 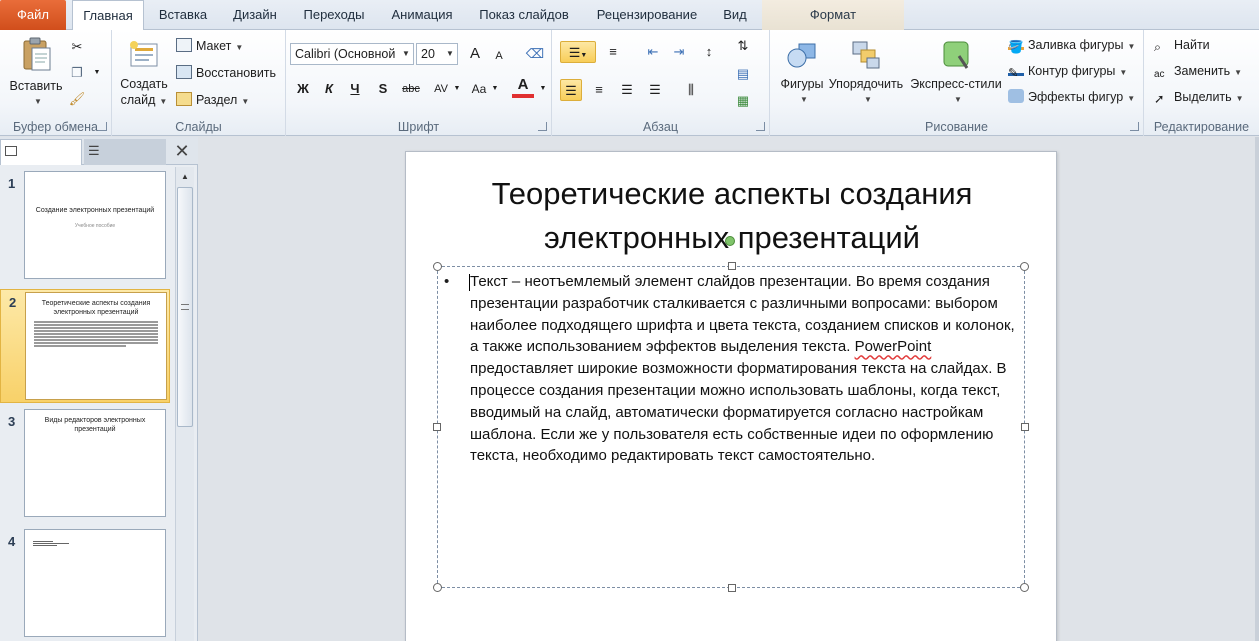 What do you see at coordinates (102, 126) in the screenshot?
I see `clipboard-launcher-icon` at bounding box center [102, 126].